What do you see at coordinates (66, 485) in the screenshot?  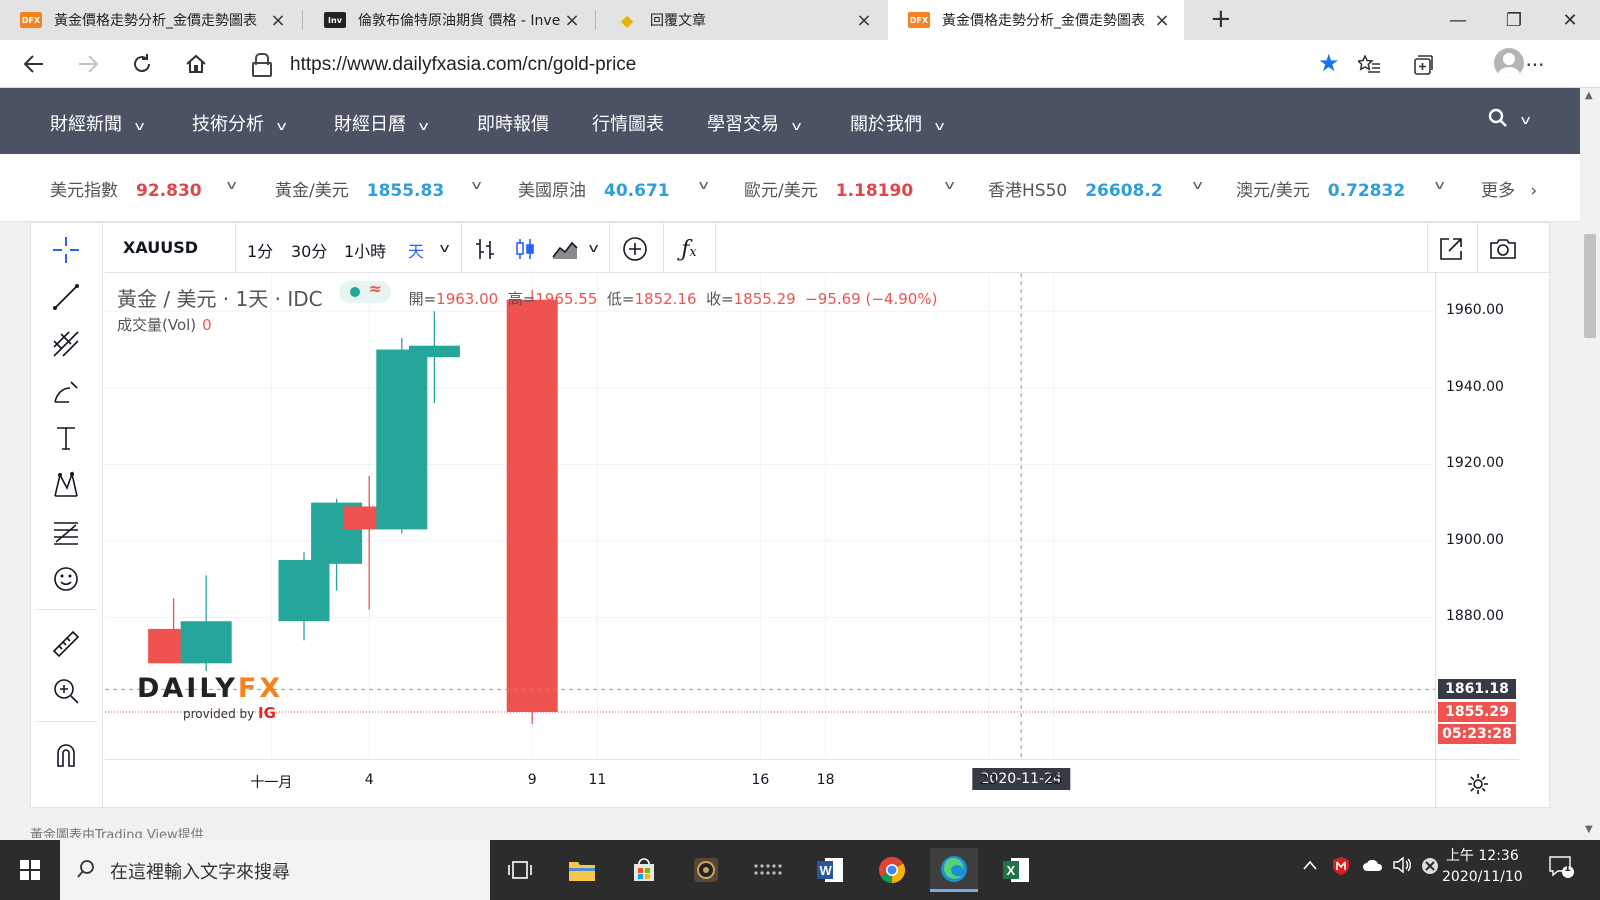 I see `pattern-tool` at bounding box center [66, 485].